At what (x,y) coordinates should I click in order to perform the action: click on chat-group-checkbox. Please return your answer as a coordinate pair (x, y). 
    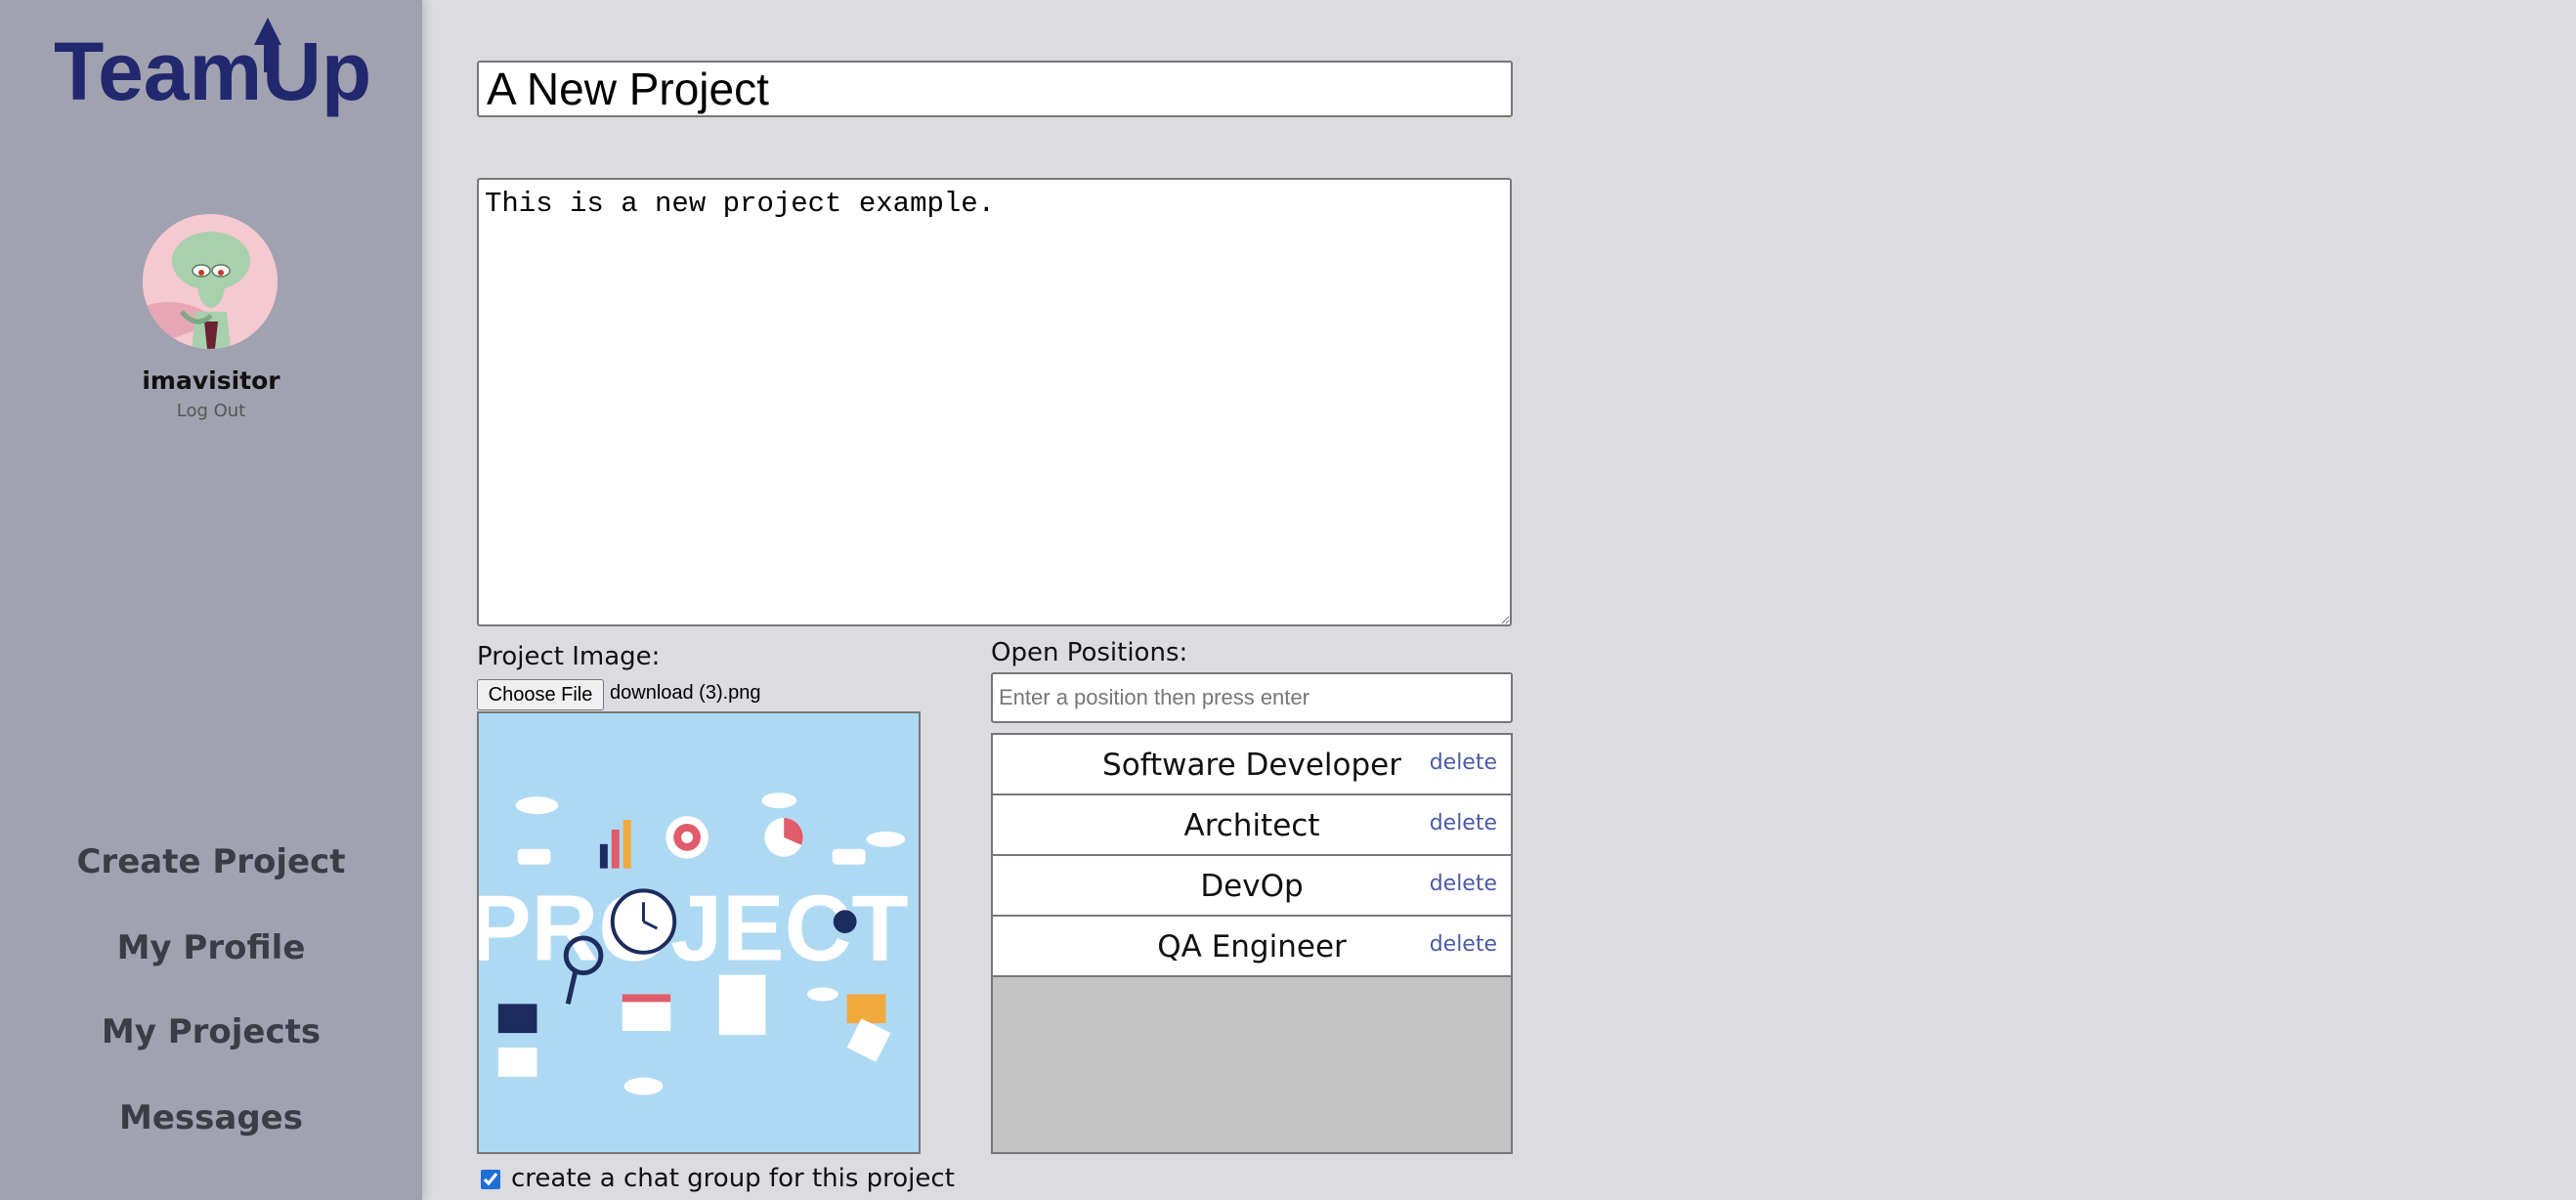
    Looking at the image, I should click on (490, 1179).